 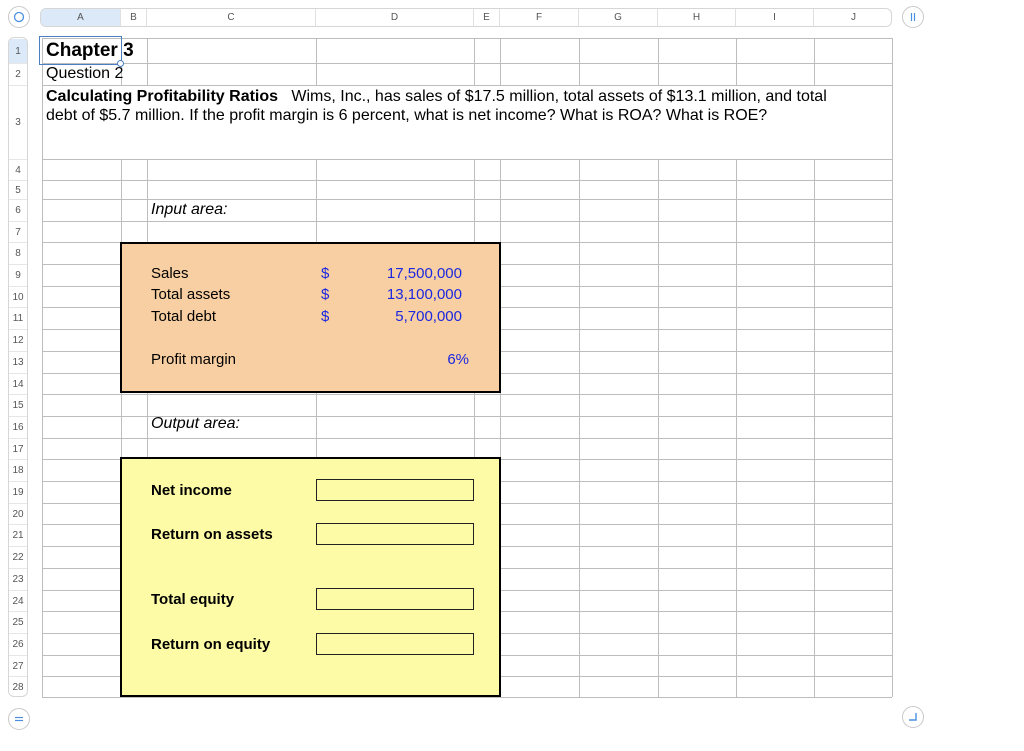 What do you see at coordinates (411, 273) in the screenshot?
I see `sales-value: 17,500,000` at bounding box center [411, 273].